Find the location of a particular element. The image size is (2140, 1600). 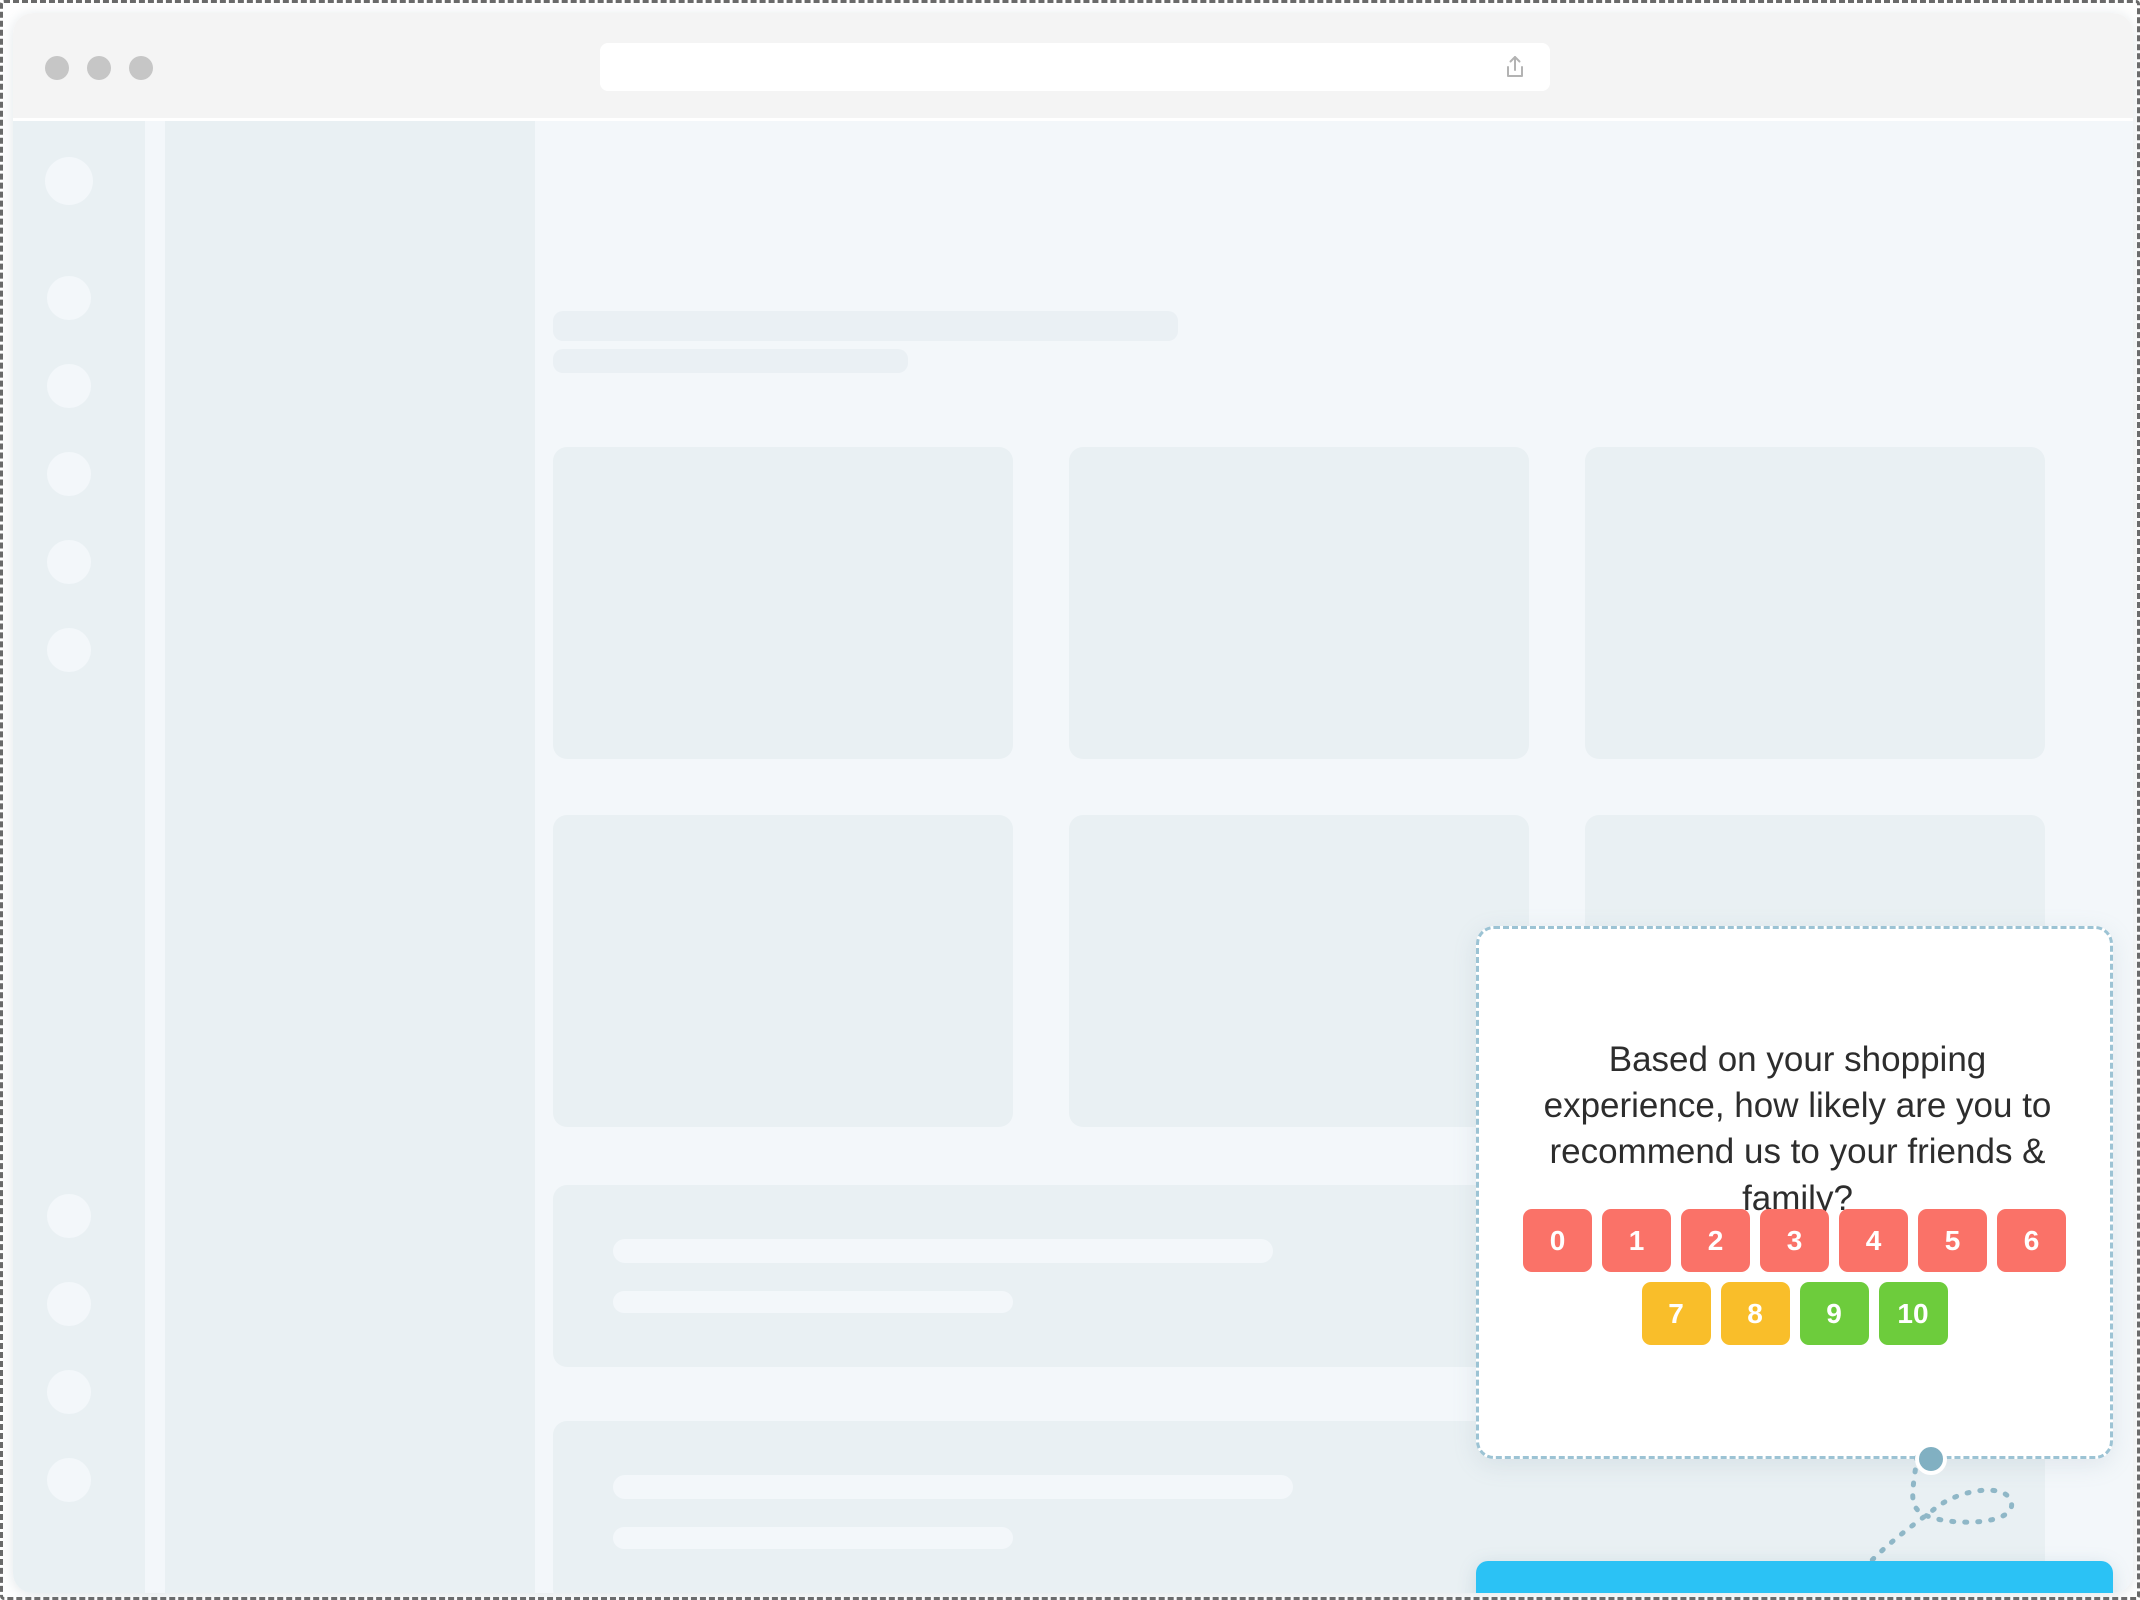

nps-passive-promoter-row: 7 8 9 10 is located at coordinates (1794, 1313).